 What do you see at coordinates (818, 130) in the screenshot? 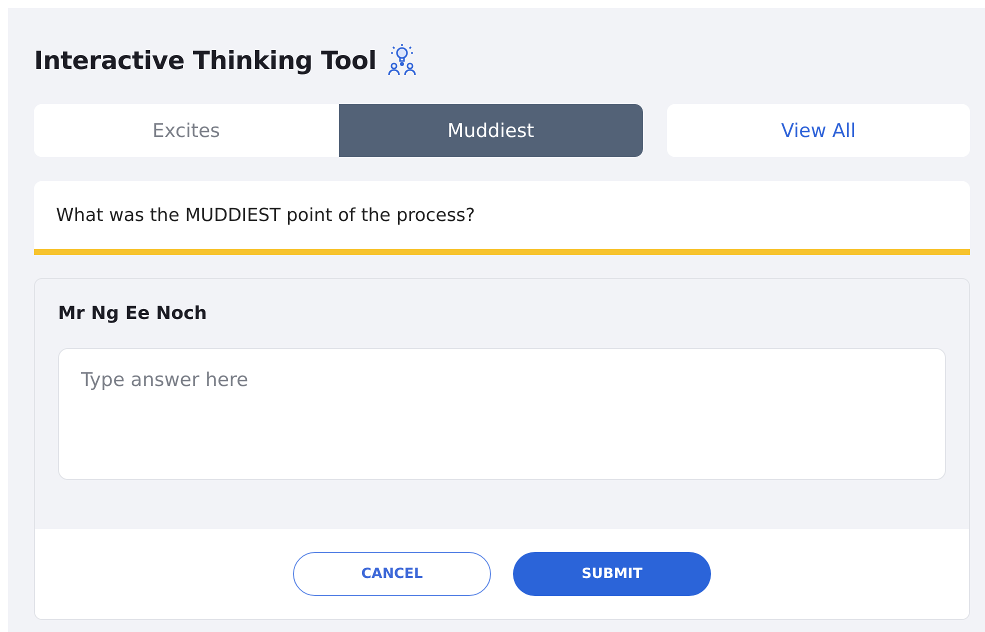
I see `view-all-button: View All` at bounding box center [818, 130].